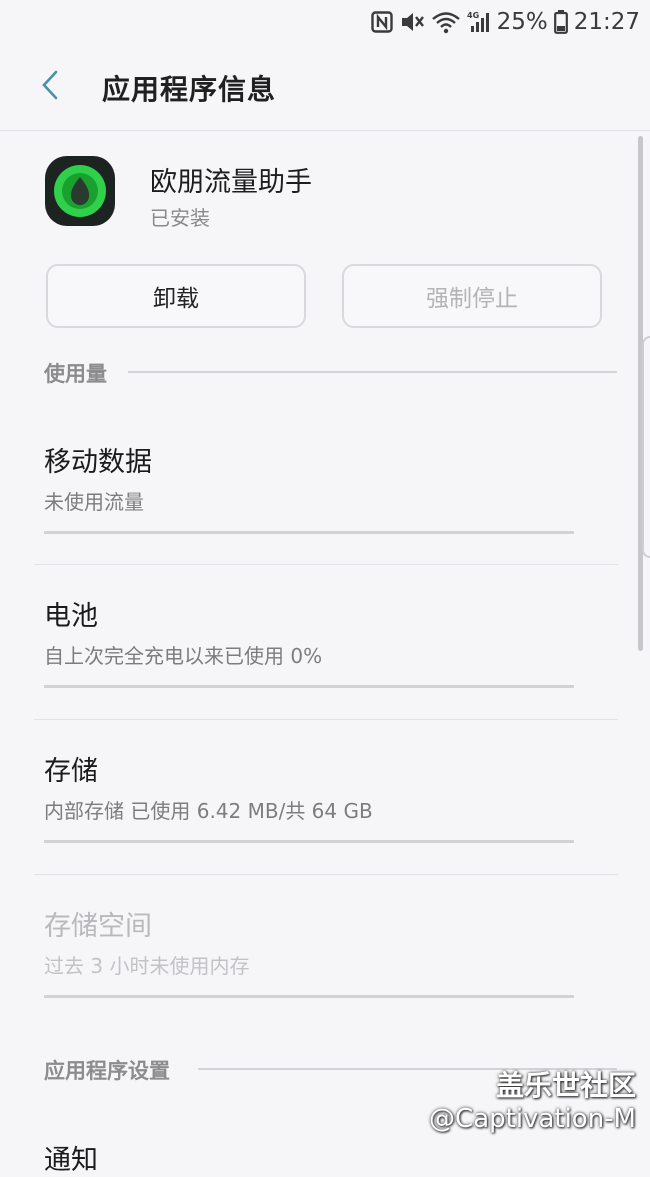 The height and width of the screenshot is (1177, 650). Describe the element at coordinates (325, 515) in the screenshot. I see `list-item-mobile-data: 移动数据 未使用流量` at that location.